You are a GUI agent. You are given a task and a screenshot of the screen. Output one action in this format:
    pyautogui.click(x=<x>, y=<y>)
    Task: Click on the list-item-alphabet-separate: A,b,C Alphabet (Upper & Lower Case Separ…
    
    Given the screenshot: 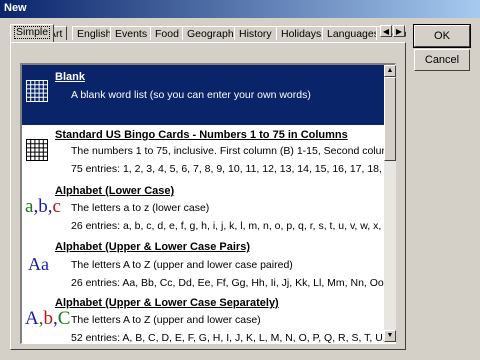 What is the action you would take?
    pyautogui.click(x=204, y=319)
    